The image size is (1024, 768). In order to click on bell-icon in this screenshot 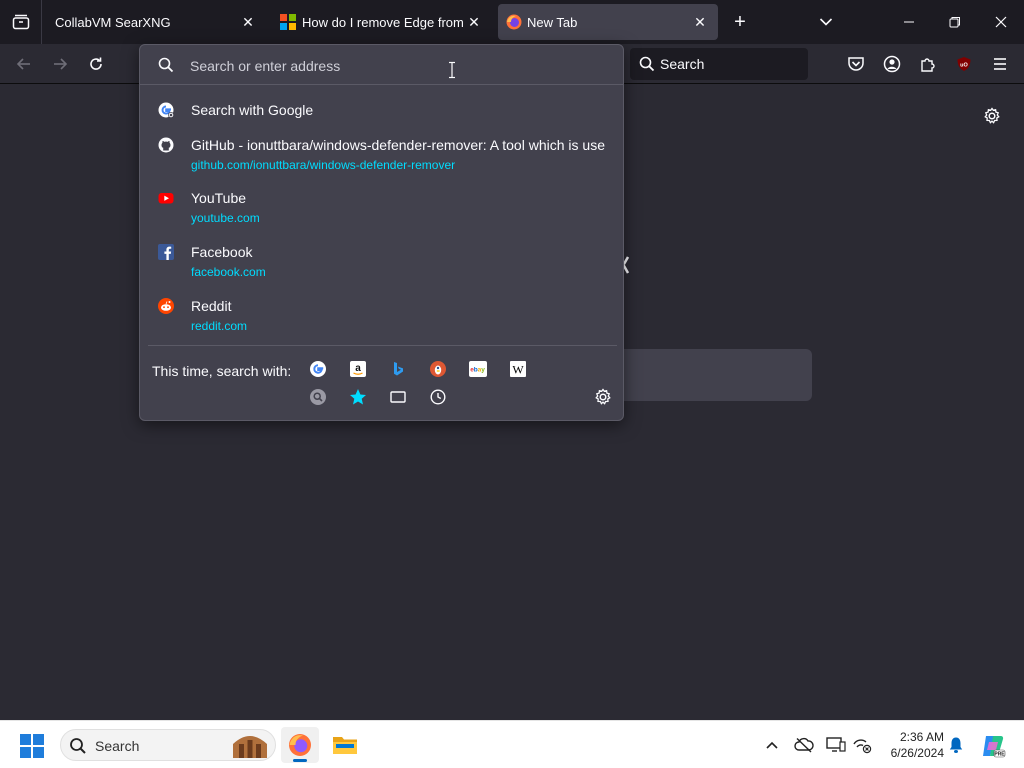, I will do `click(956, 745)`.